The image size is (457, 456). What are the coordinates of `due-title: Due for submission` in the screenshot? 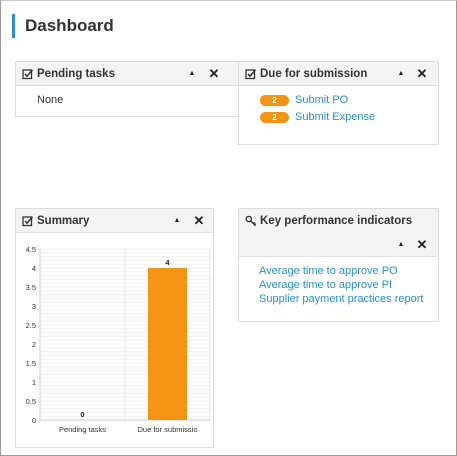 It's located at (314, 74).